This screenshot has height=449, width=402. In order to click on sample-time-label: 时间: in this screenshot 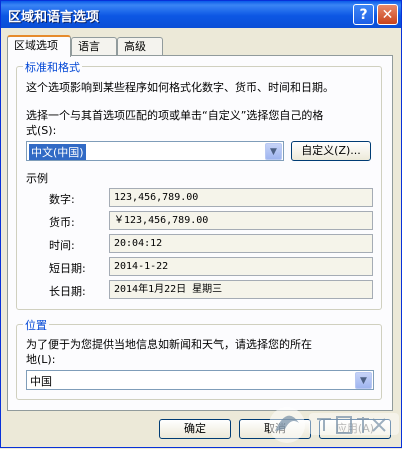, I will do `click(62, 245)`.